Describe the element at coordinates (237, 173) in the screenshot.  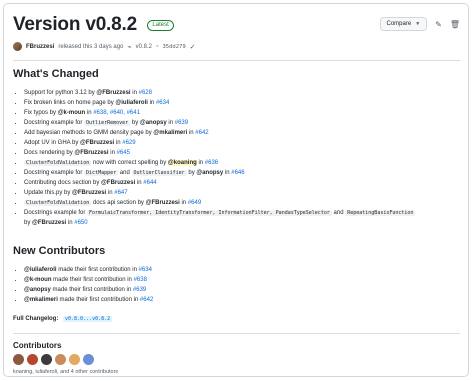
I see `pr-link: #646` at that location.